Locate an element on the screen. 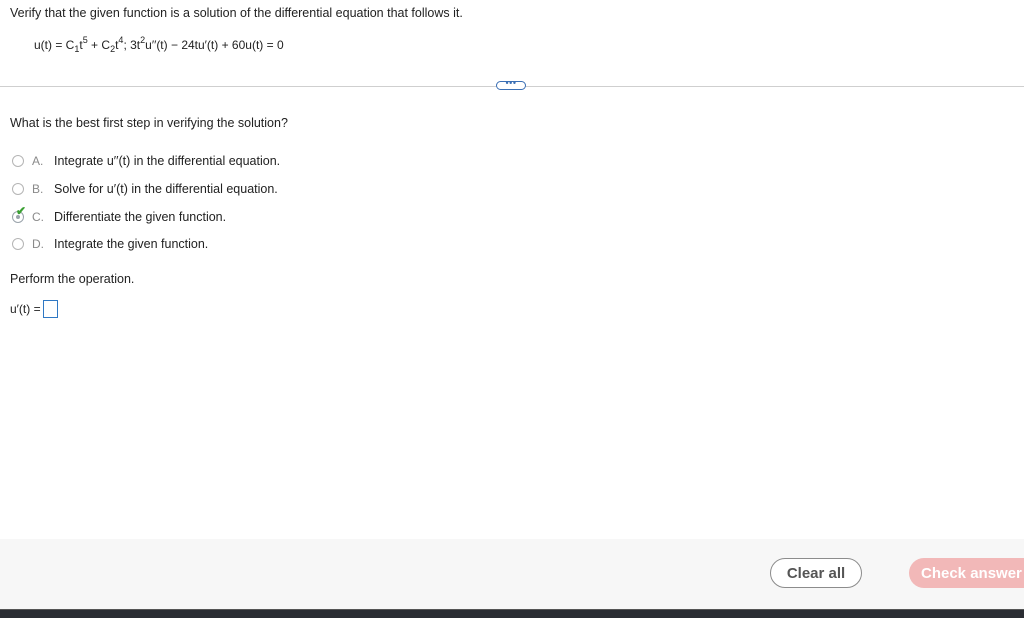 Image resolution: width=1024 pixels, height=618 pixels. answer-row: u′(t) = is located at coordinates (34, 309).